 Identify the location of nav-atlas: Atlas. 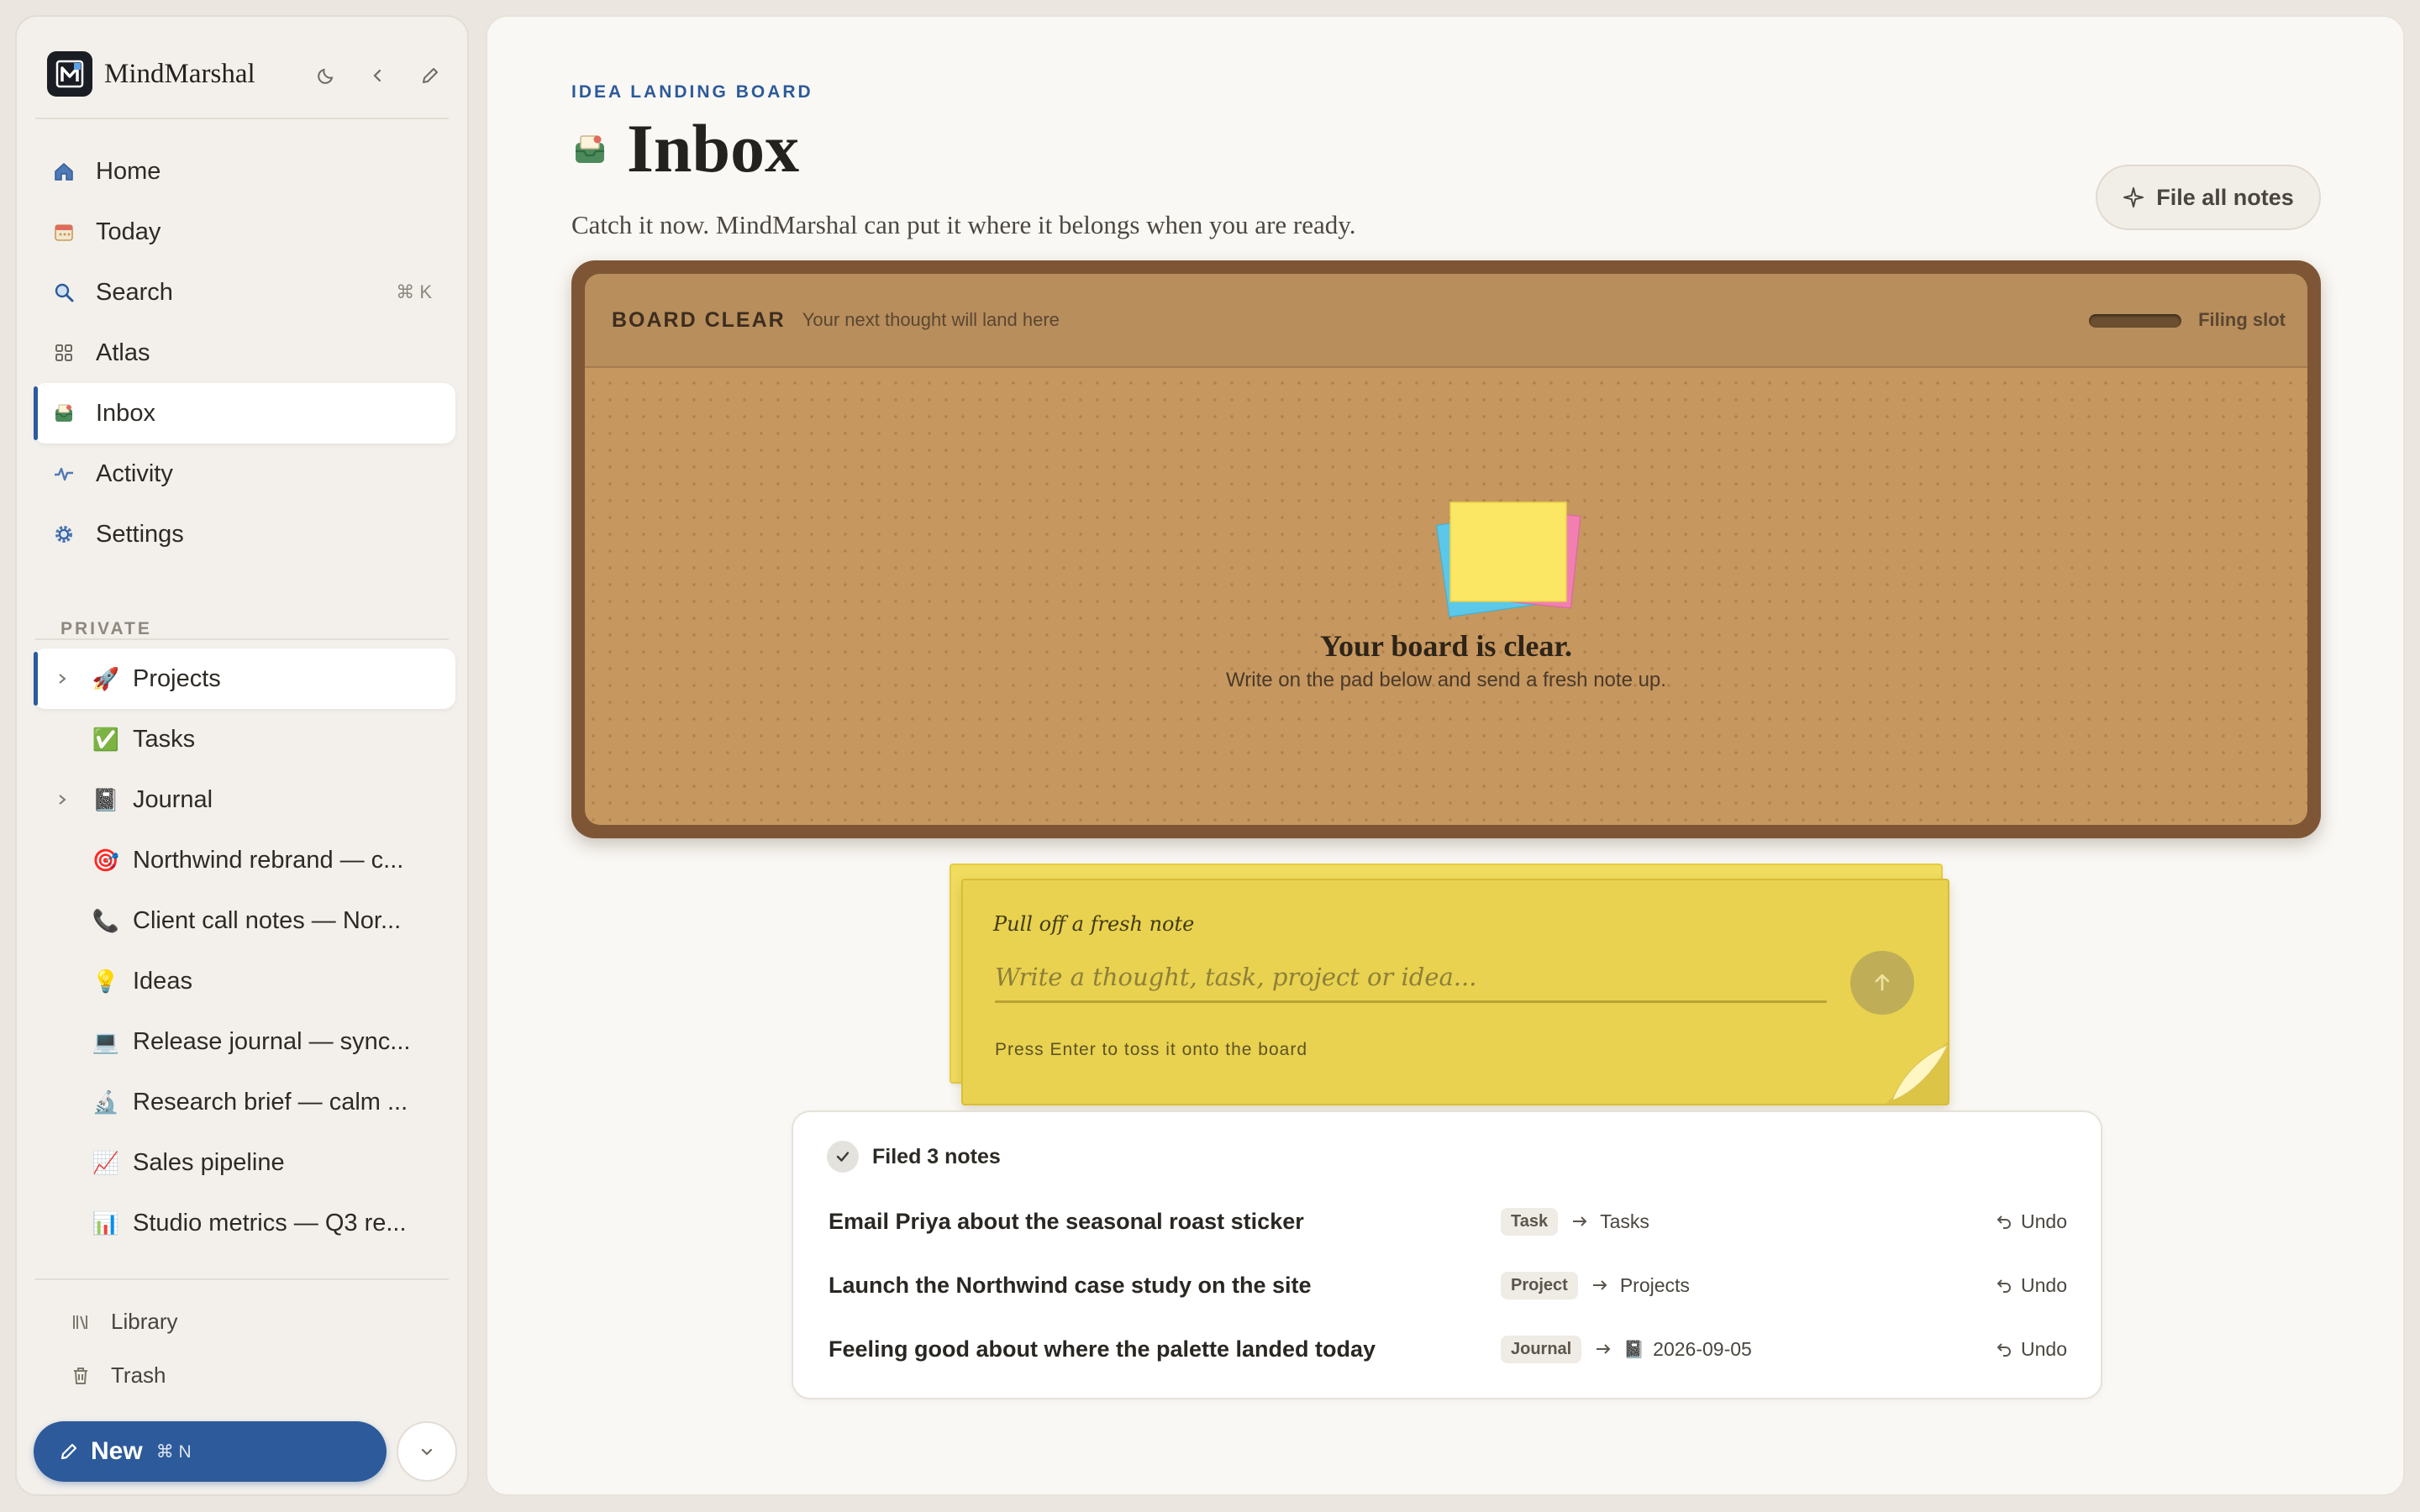
(244, 353).